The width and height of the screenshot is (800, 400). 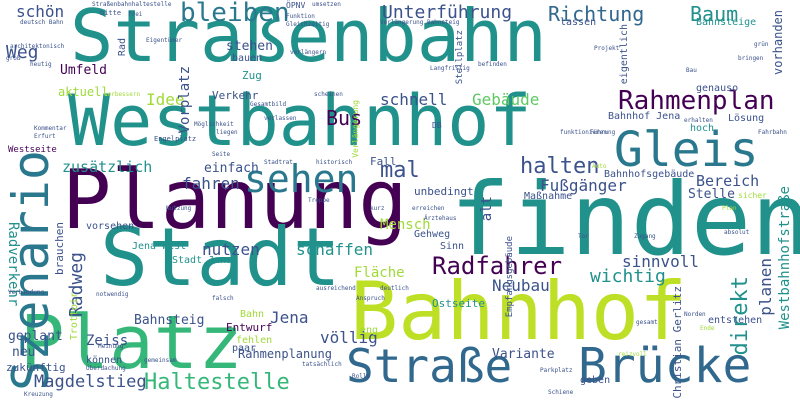 What do you see at coordinates (644, 116) in the screenshot?
I see `word-bahnhof-jena: Bahnhof Jena` at bounding box center [644, 116].